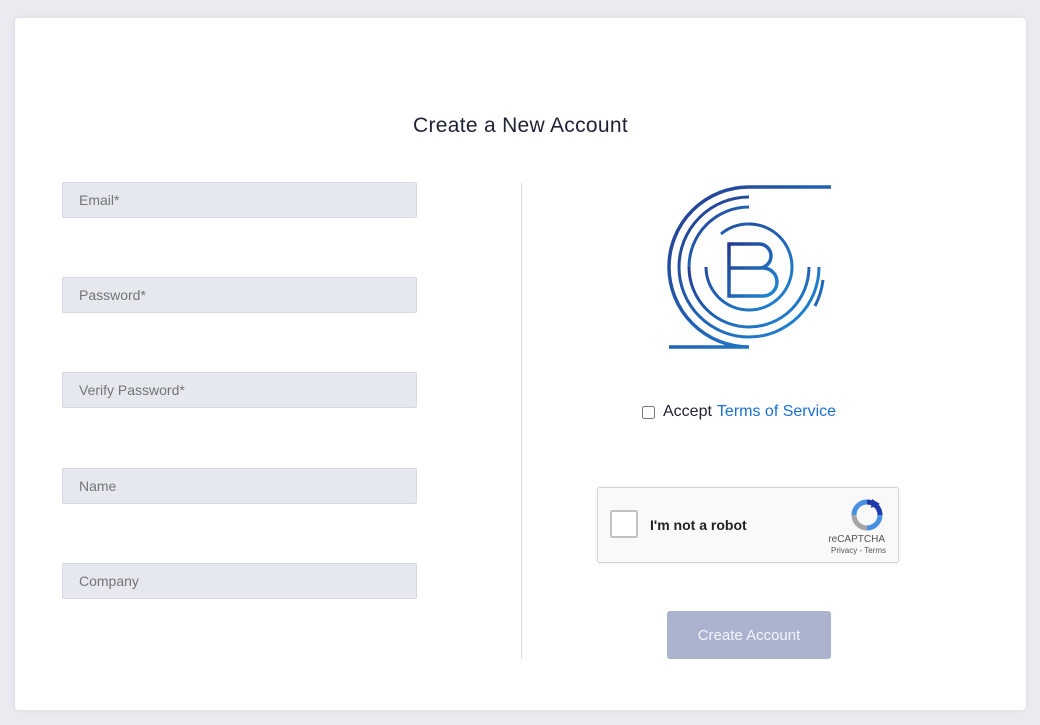  Describe the element at coordinates (844, 550) in the screenshot. I see `recaptcha-privacy-link: Privacy` at that location.